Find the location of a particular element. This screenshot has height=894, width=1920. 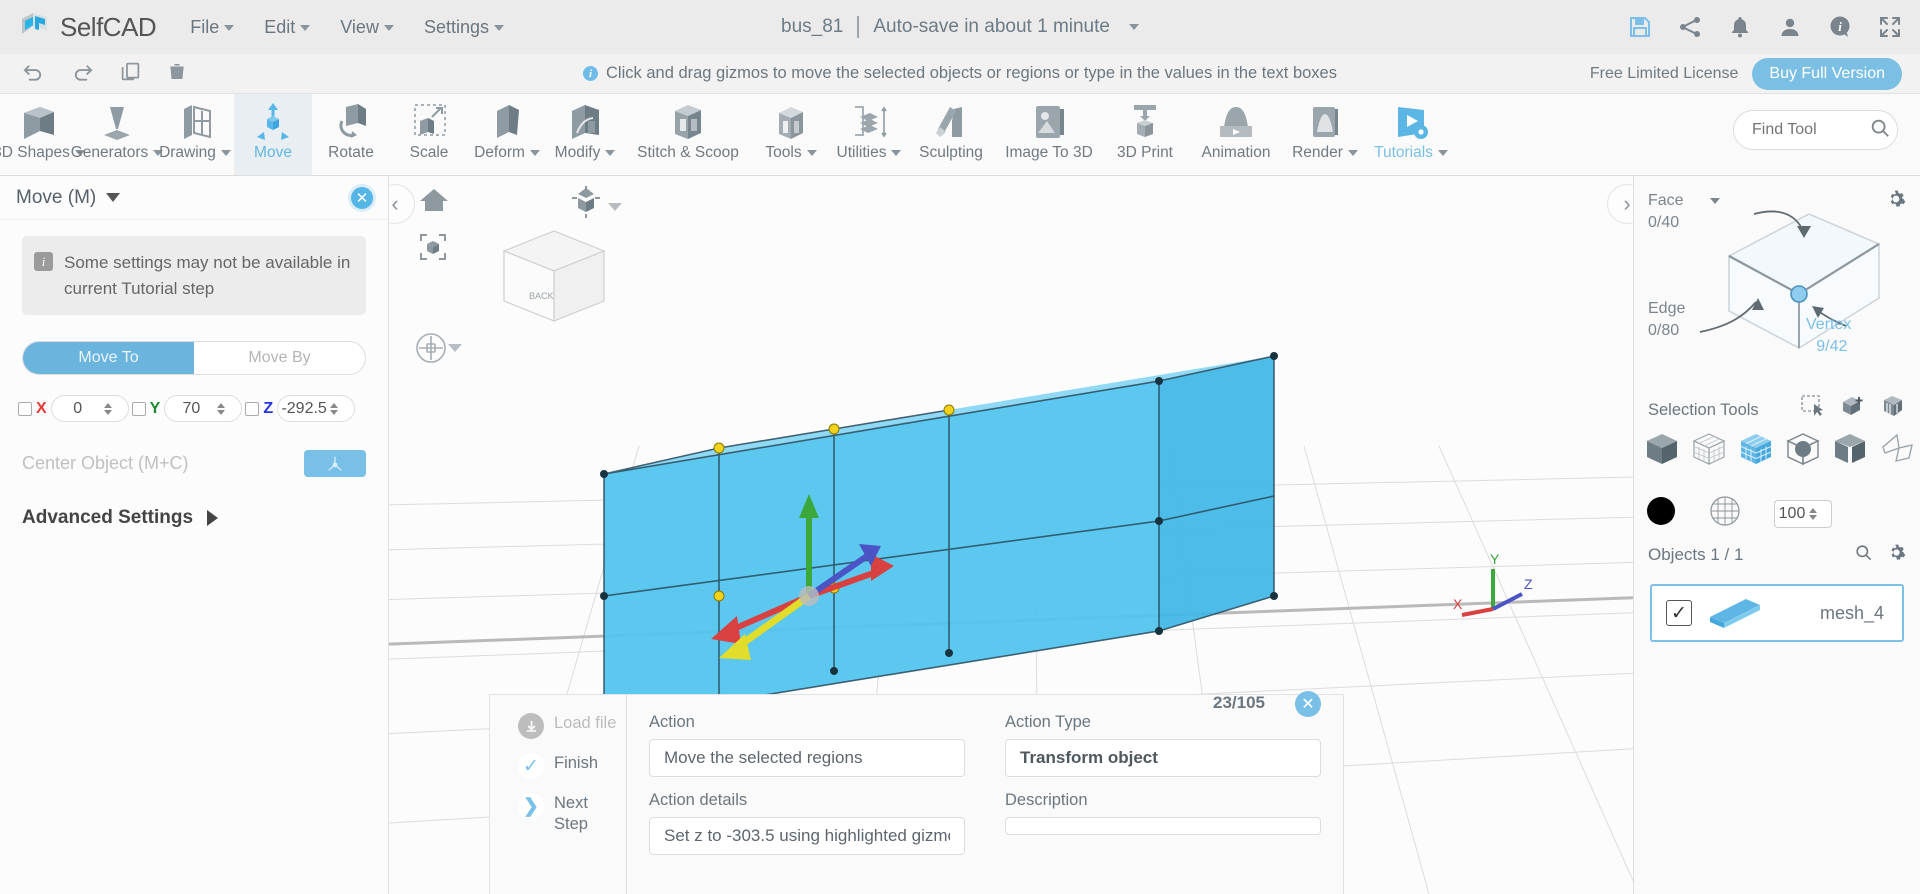

face-select-icon is located at coordinates (1709, 451).